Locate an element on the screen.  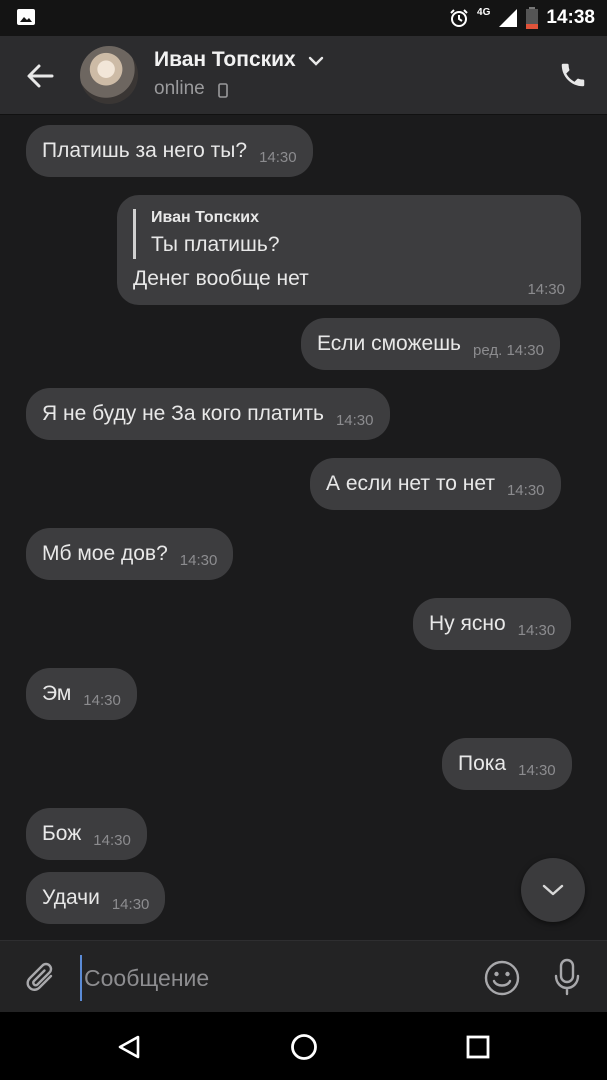
battery-icon is located at coordinates (532, 18).